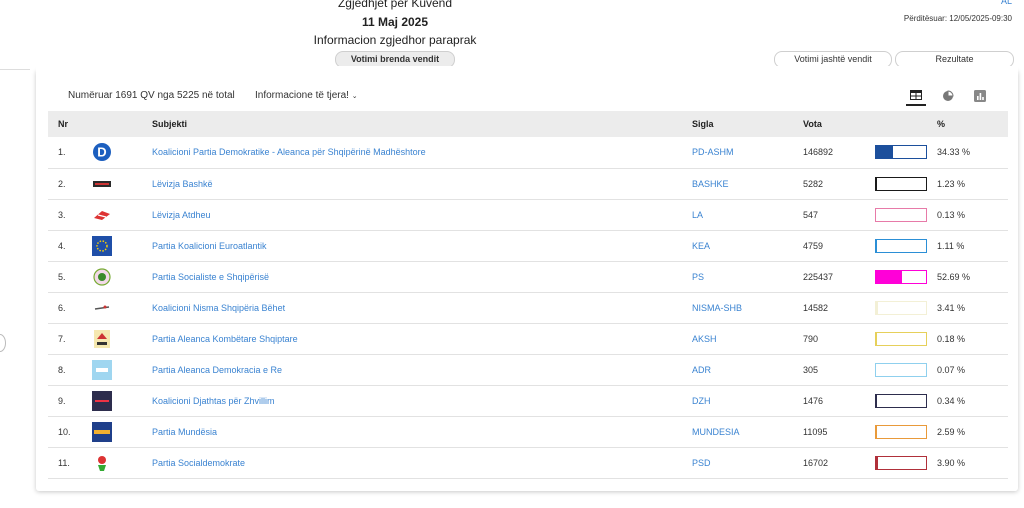 This screenshot has height=508, width=1024. I want to click on vote-percent: 0.13 %, so click(951, 214).